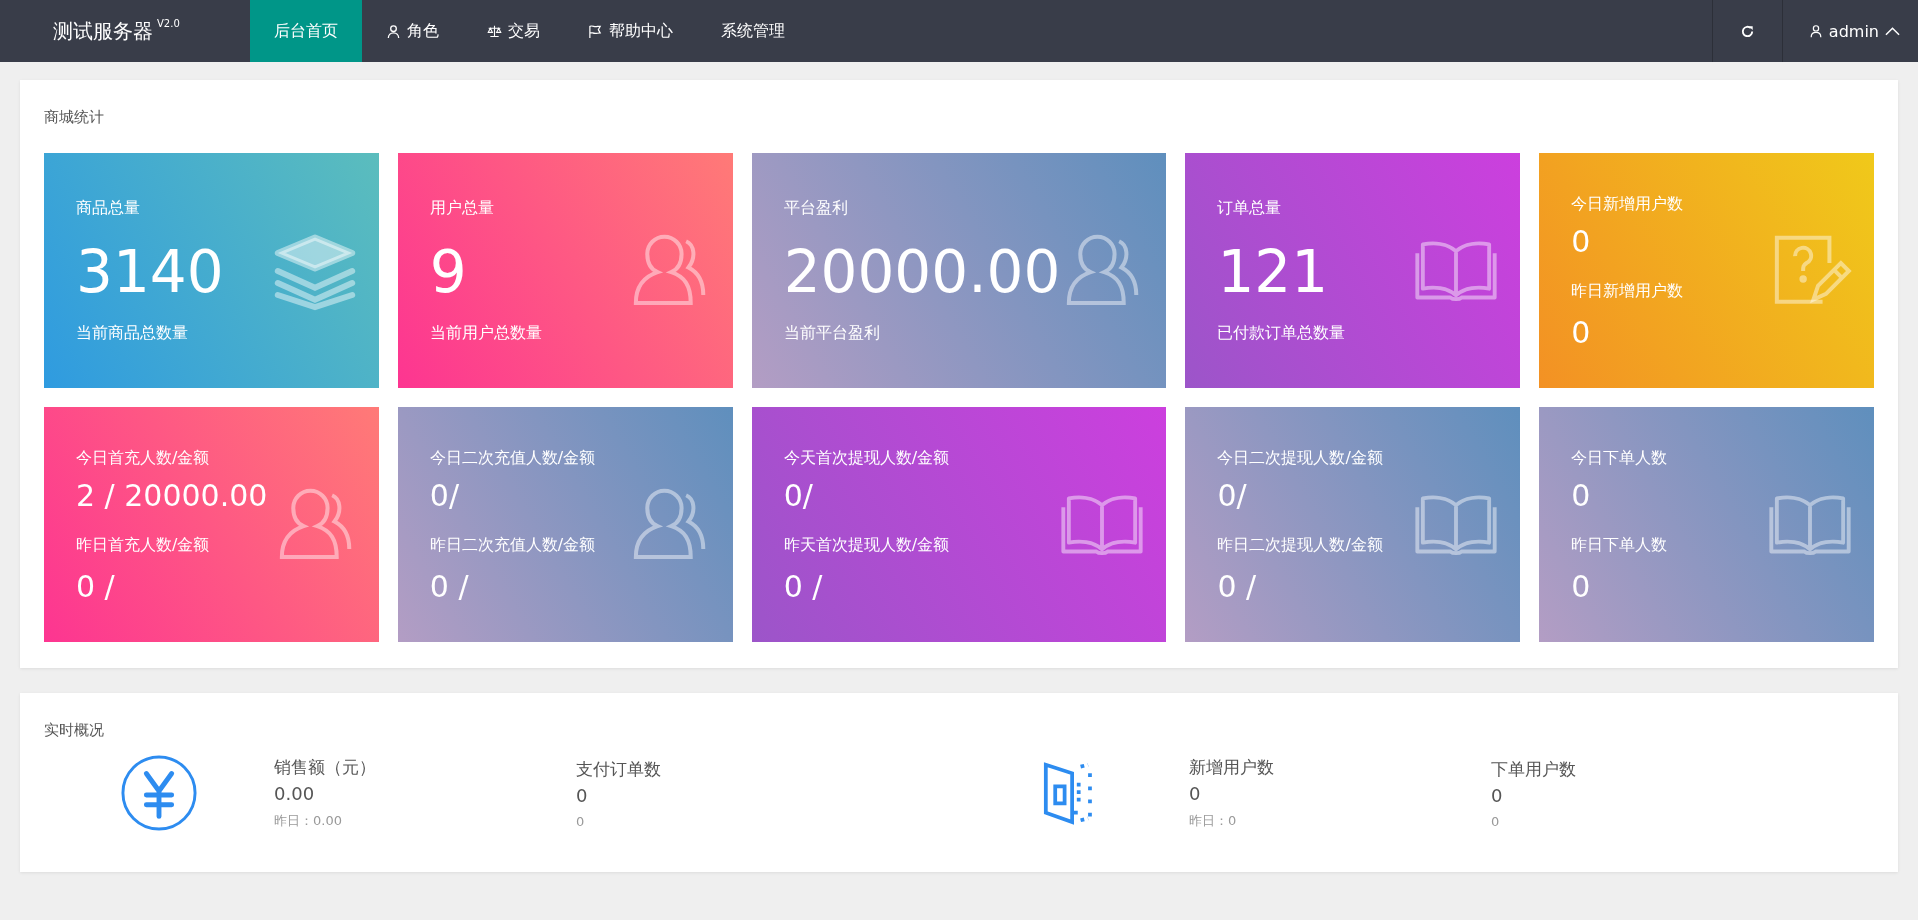  I want to click on flag-icon, so click(595, 31).